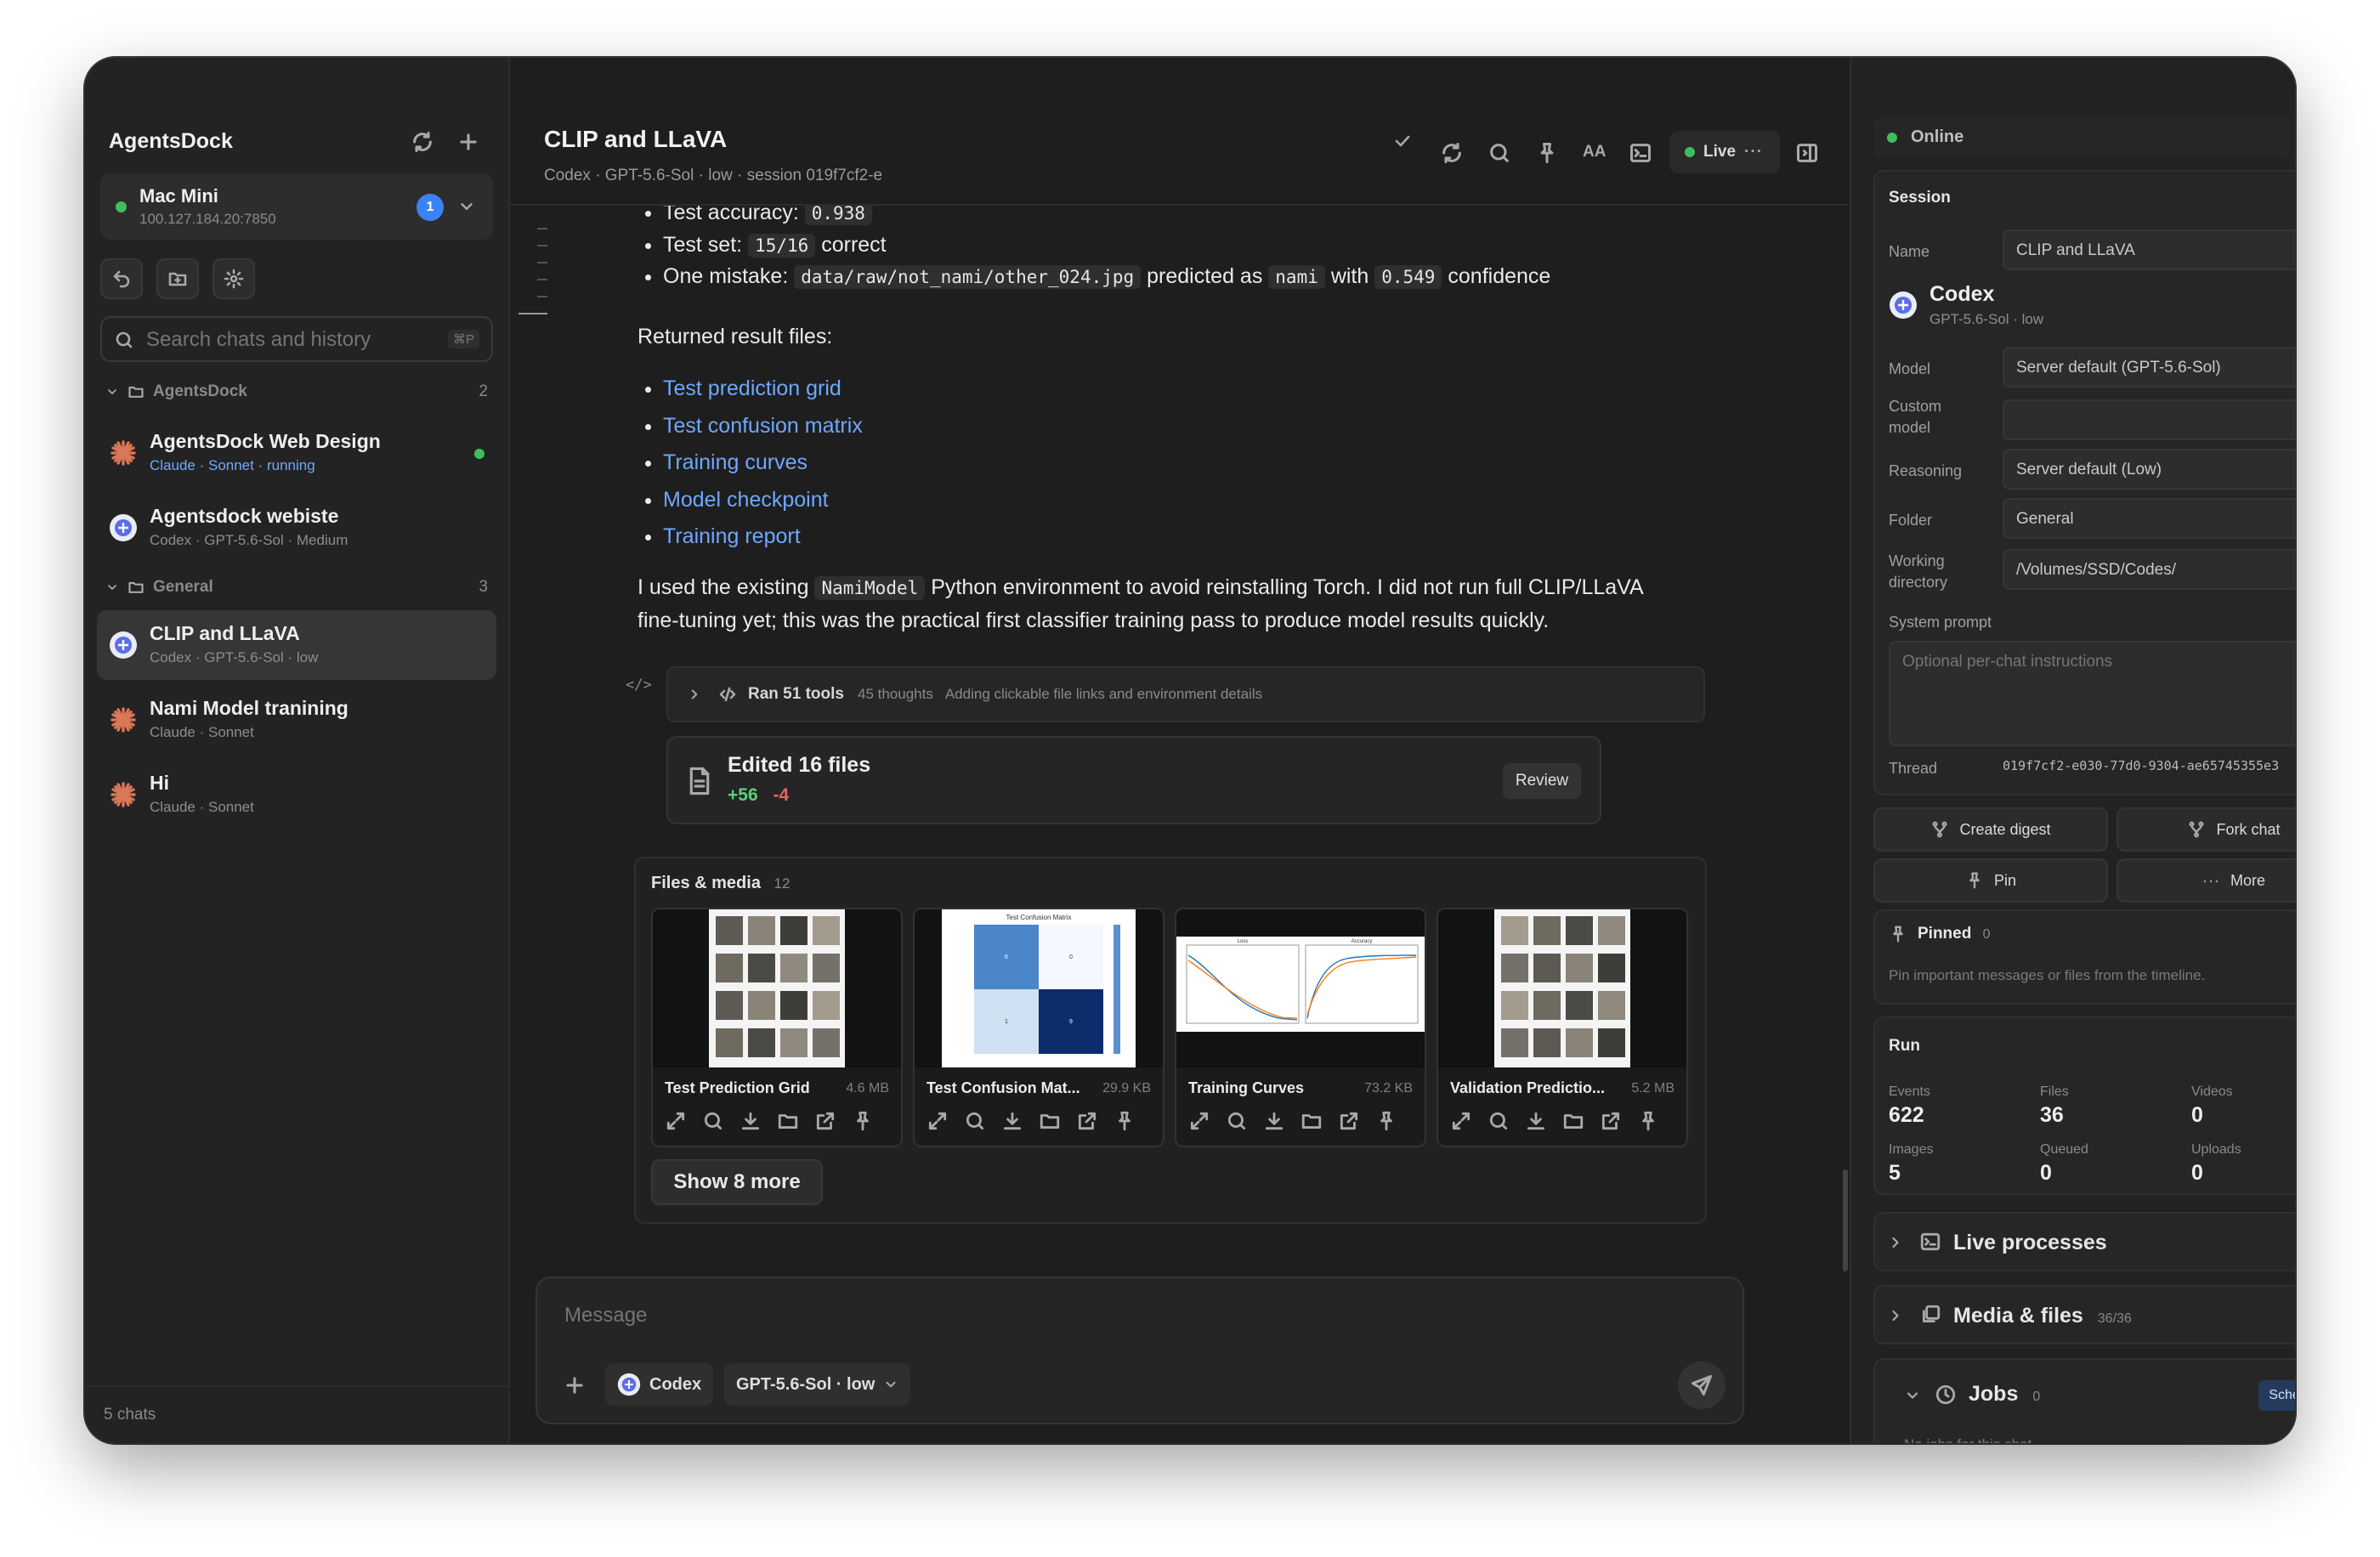  What do you see at coordinates (2084, 1241) in the screenshot?
I see `live-processes-section: Live processes` at bounding box center [2084, 1241].